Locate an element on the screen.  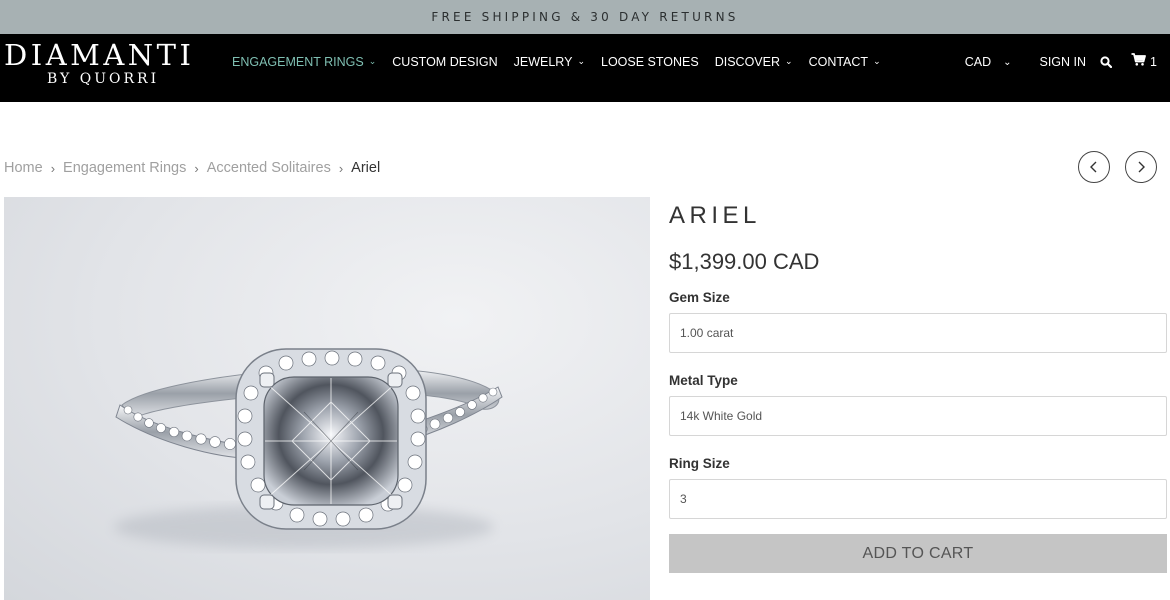
search-icon is located at coordinates (1106, 62).